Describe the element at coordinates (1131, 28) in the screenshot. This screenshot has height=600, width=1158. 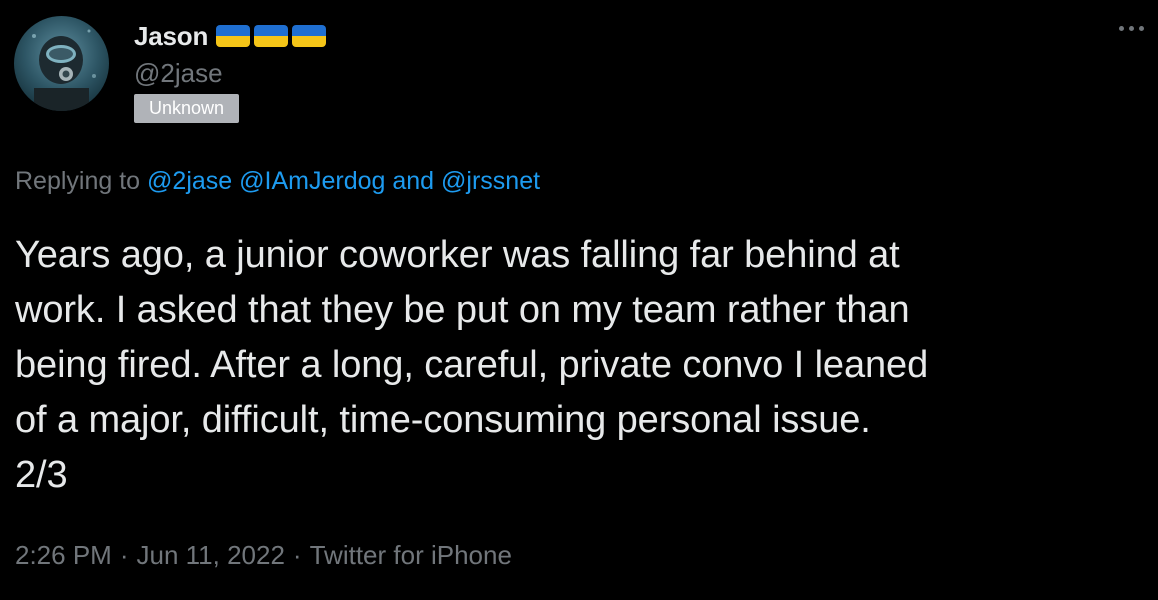
I see `more-options-icon` at that location.